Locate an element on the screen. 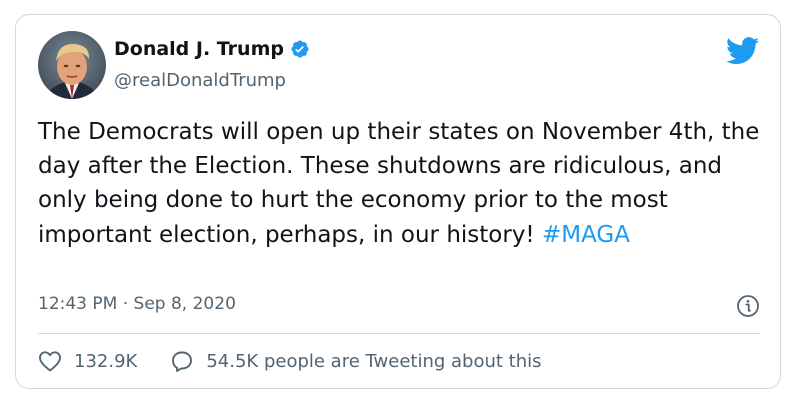 The width and height of the screenshot is (799, 408). tweet-timestamp: 12:43 PM · Sep 8, 2020 is located at coordinates (137, 304).